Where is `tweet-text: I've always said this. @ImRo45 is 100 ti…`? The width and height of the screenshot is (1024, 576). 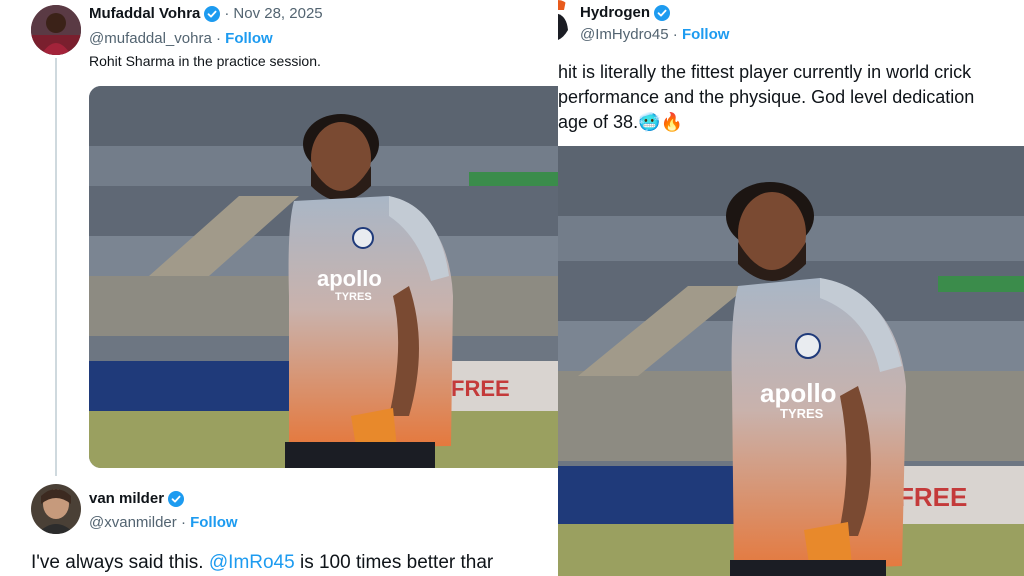 tweet-text: I've always said this. @ImRo45 is 100 ti… is located at coordinates (262, 563).